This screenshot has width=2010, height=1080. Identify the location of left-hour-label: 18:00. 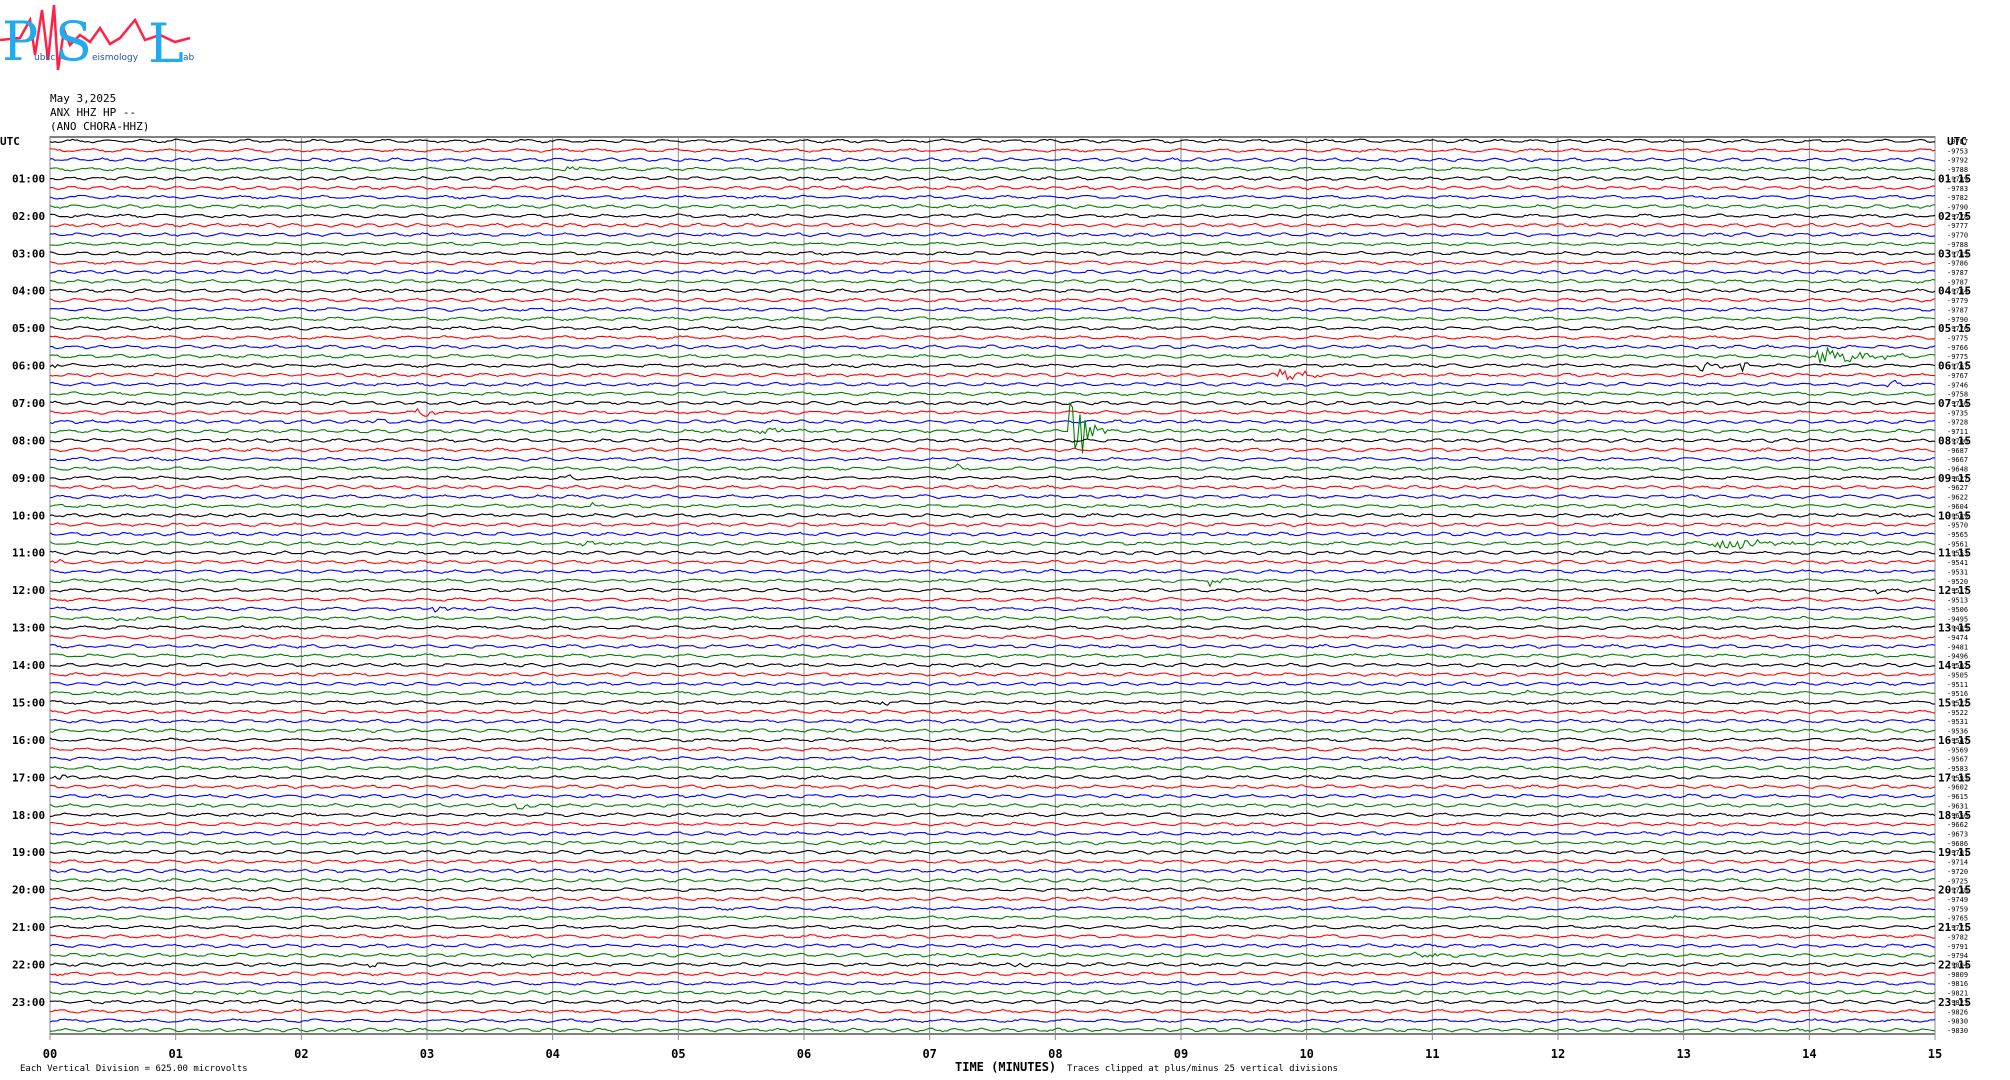
(28, 815).